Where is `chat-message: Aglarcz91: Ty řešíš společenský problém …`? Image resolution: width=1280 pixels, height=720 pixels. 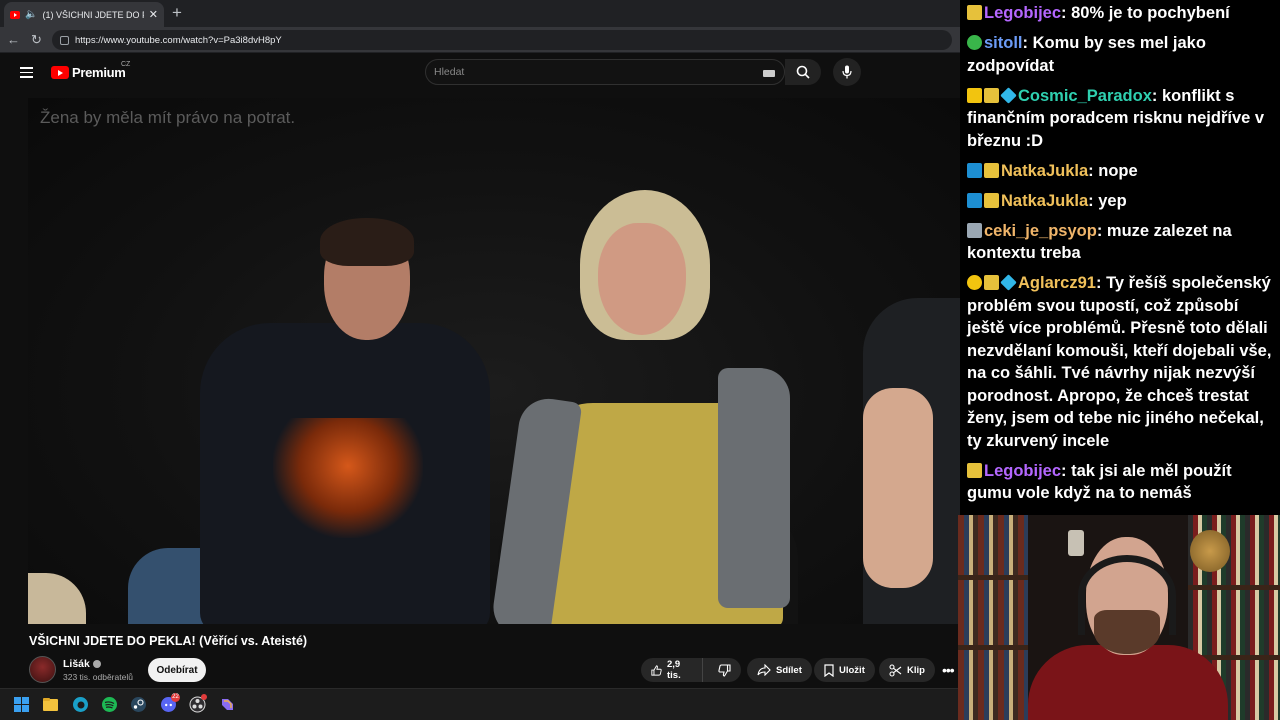 chat-message: Aglarcz91: Ty řešíš společenský problém … is located at coordinates (1119, 362).